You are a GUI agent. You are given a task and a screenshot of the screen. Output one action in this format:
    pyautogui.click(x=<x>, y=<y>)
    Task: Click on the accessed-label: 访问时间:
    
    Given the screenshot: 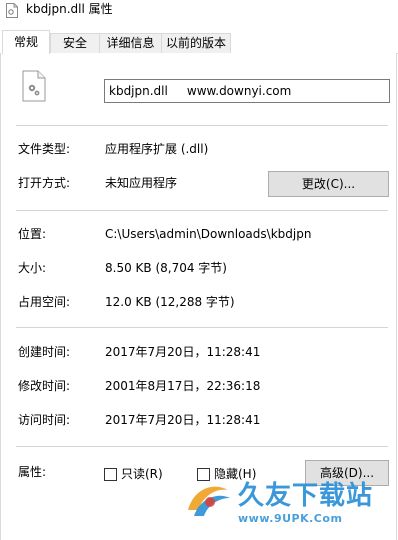 What is the action you would take?
    pyautogui.click(x=44, y=420)
    